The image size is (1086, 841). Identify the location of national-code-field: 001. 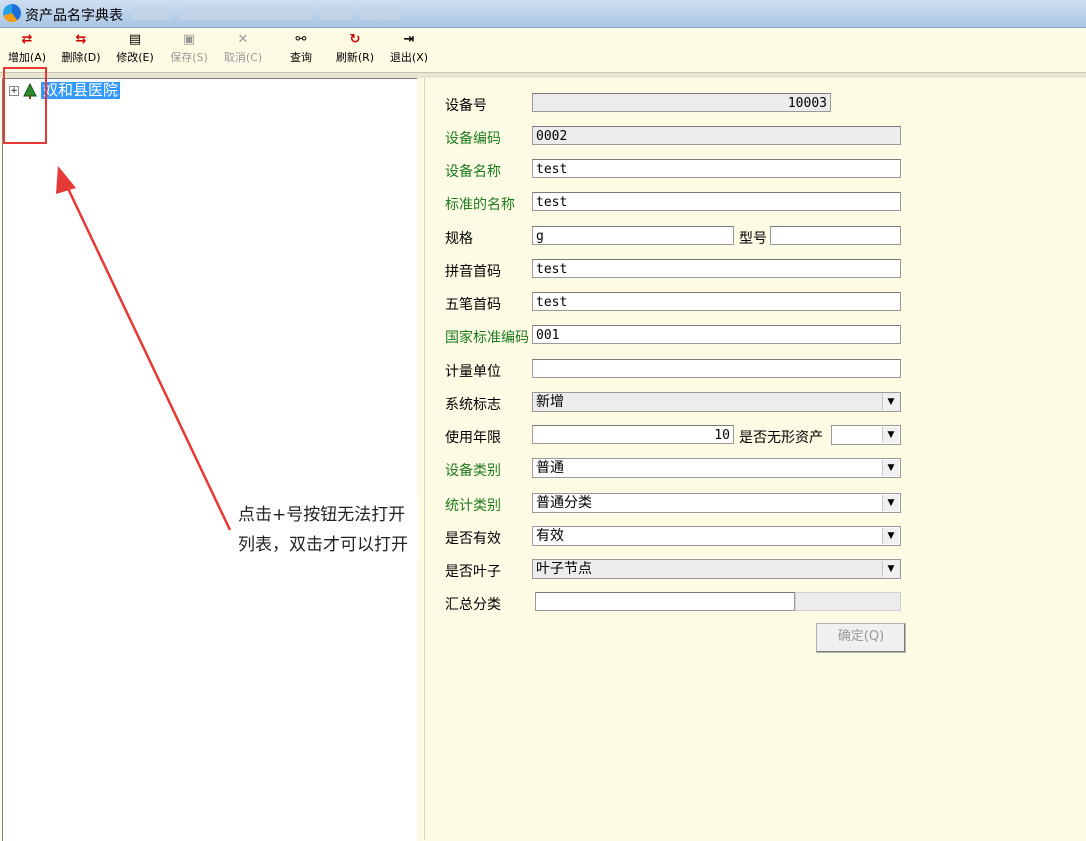
(716, 334).